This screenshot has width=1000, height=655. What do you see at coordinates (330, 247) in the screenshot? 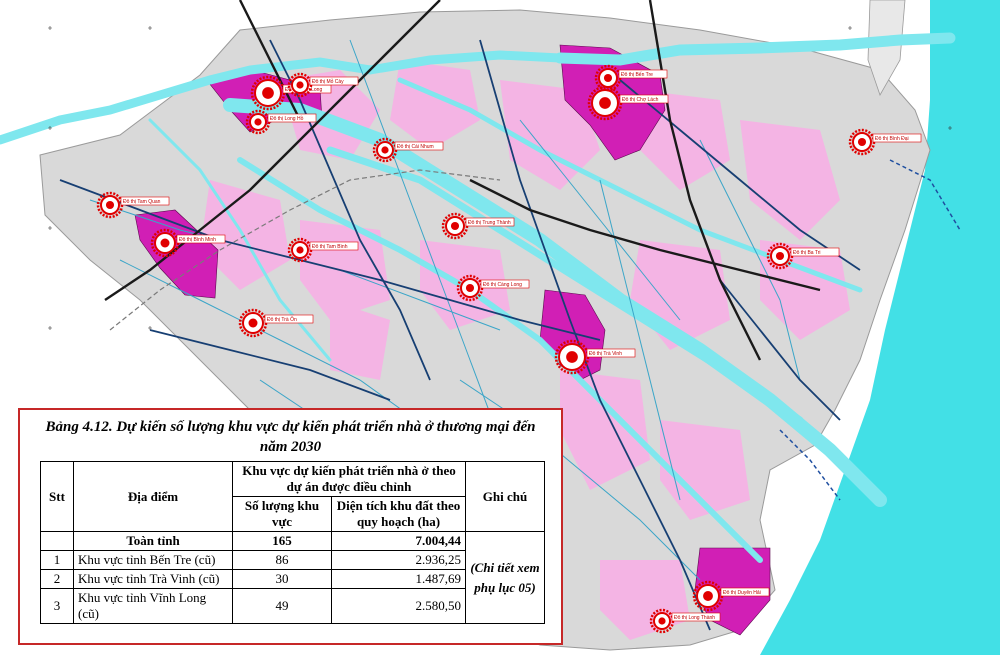
I see `town-label: Đô thị Tam Bình` at bounding box center [330, 247].